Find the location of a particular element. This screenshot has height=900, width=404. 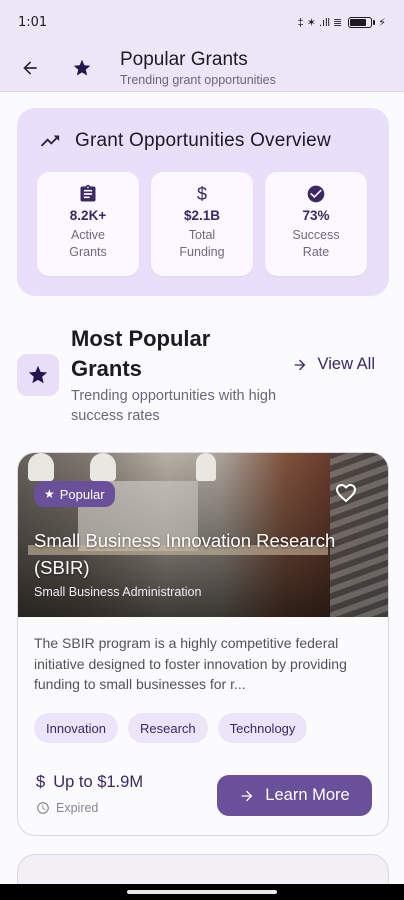

star-icon: ★ is located at coordinates (49, 494).